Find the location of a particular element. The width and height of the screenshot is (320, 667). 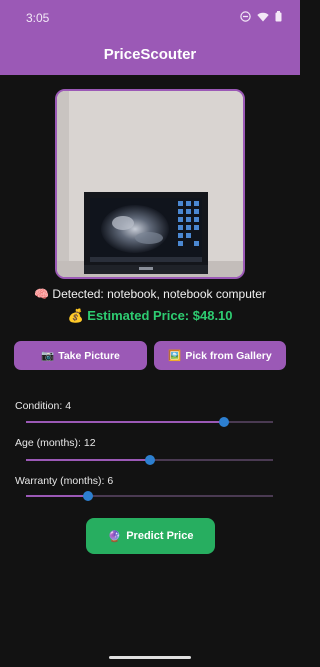

condition-slider is located at coordinates (149, 422).